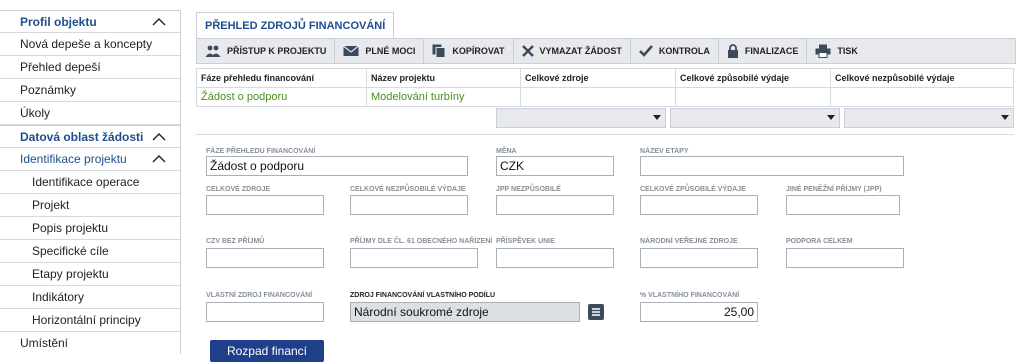  What do you see at coordinates (527, 51) in the screenshot?
I see `close-icon` at bounding box center [527, 51].